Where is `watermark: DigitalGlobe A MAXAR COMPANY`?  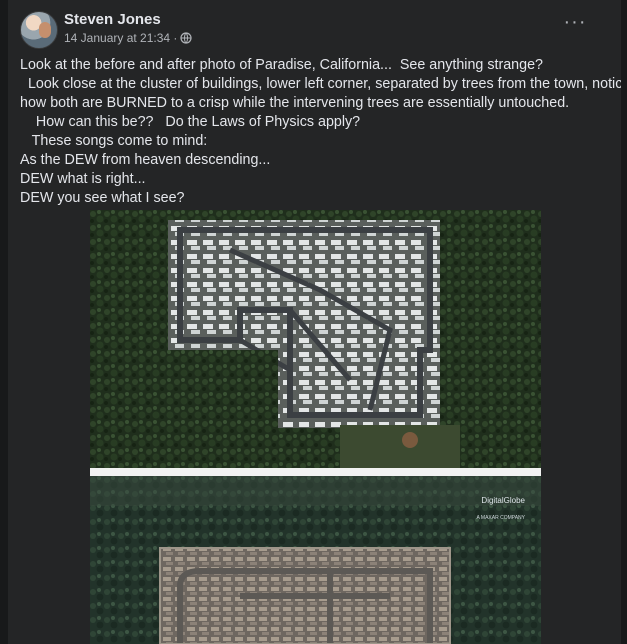
watermark: DigitalGlobe A MAXAR COMPANY is located at coordinates (500, 508).